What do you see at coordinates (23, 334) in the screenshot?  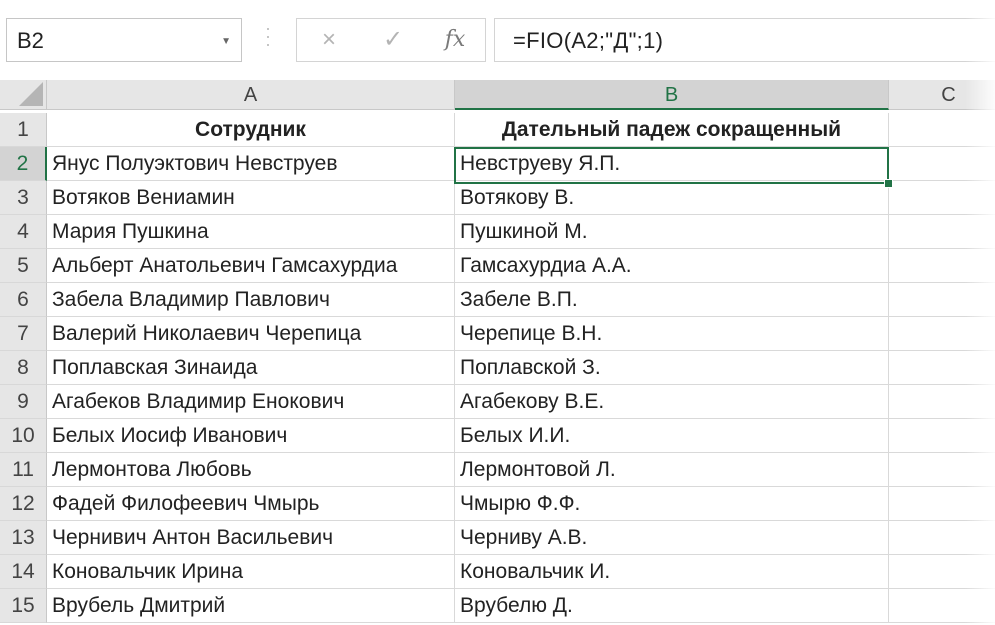 I see `row-header: 7` at bounding box center [23, 334].